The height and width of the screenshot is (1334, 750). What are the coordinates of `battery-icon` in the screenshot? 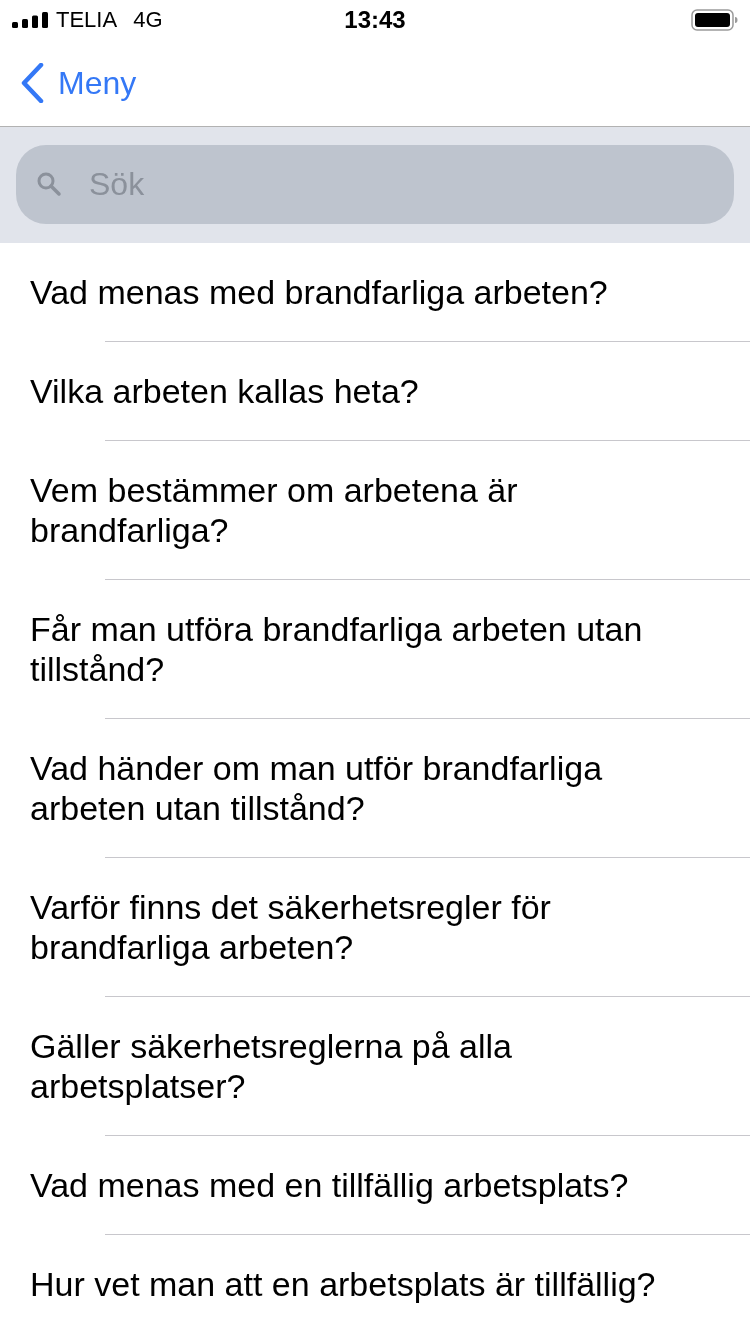 It's located at (714, 20).